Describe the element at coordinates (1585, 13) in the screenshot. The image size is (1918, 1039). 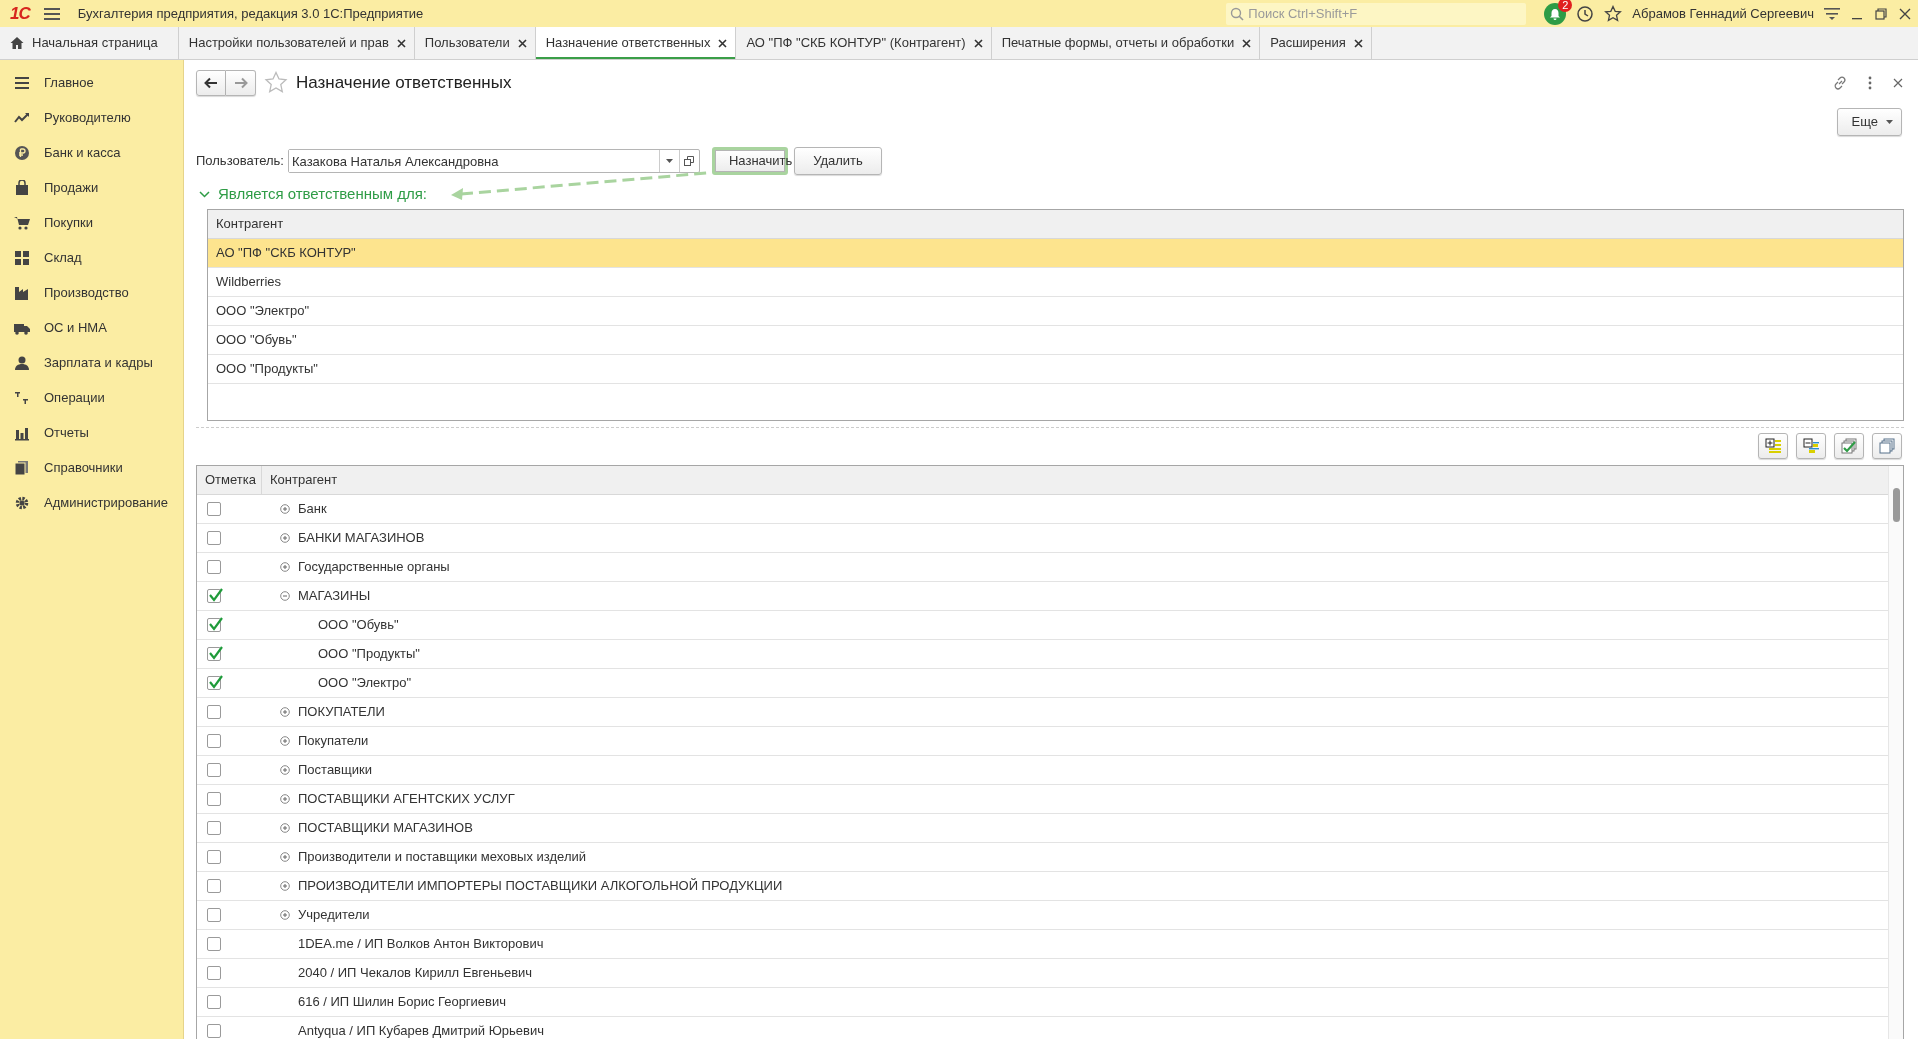
I see `history-icon` at that location.